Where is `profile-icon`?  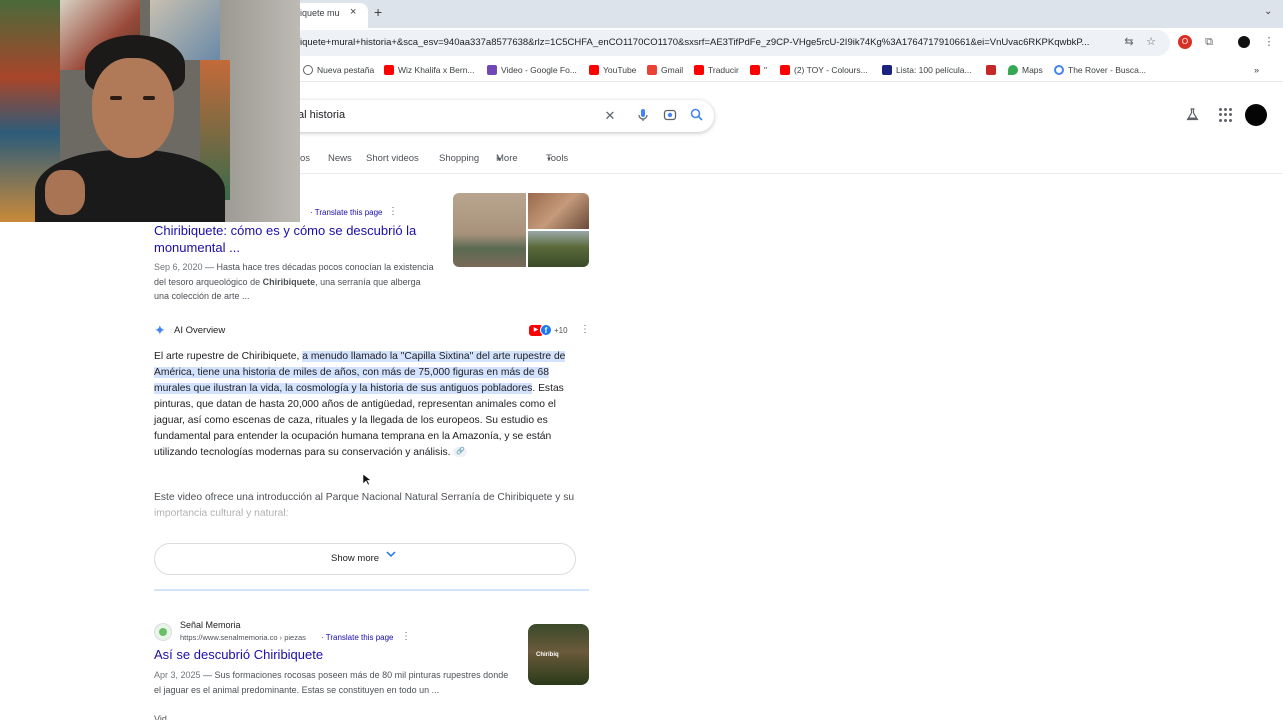 profile-icon is located at coordinates (1244, 42).